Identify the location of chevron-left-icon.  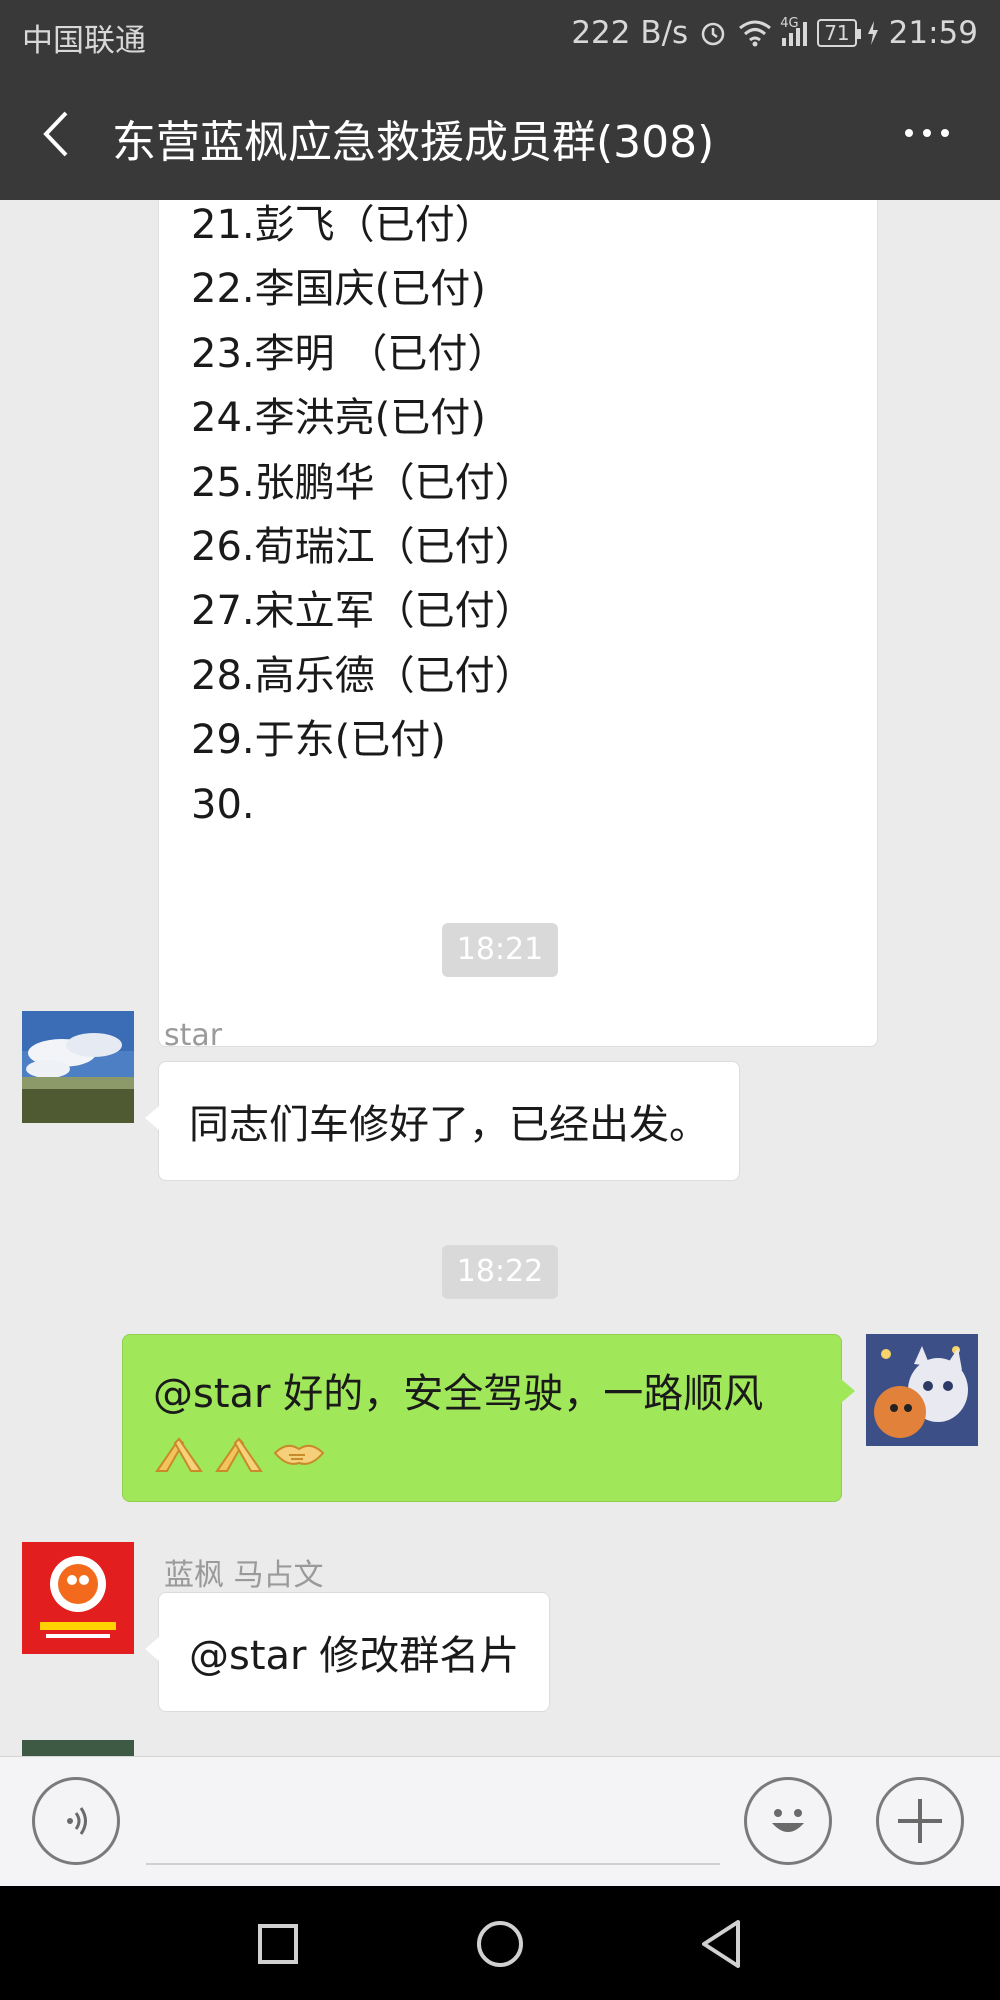
(58, 134).